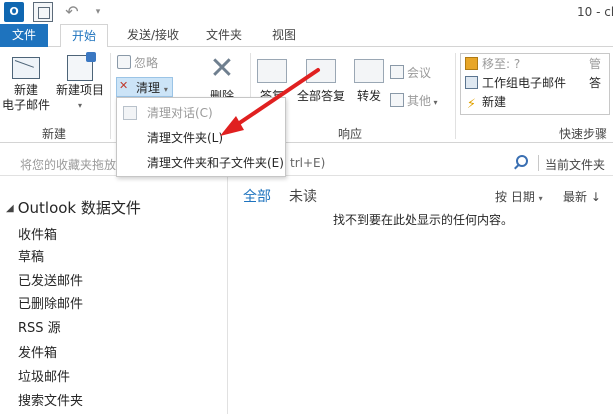 The width and height of the screenshot is (613, 414). I want to click on search-icon, so click(522, 161).